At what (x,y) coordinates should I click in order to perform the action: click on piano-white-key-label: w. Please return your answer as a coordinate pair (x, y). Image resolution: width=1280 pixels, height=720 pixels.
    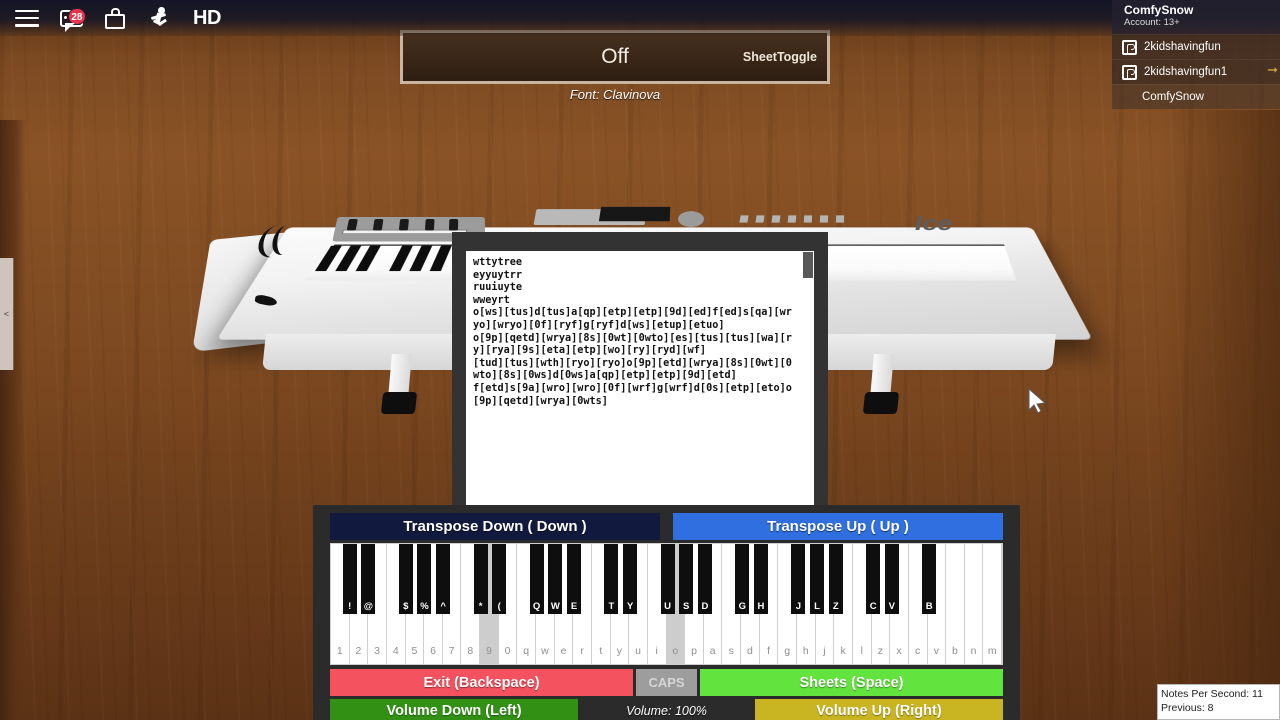
    Looking at the image, I should click on (545, 651).